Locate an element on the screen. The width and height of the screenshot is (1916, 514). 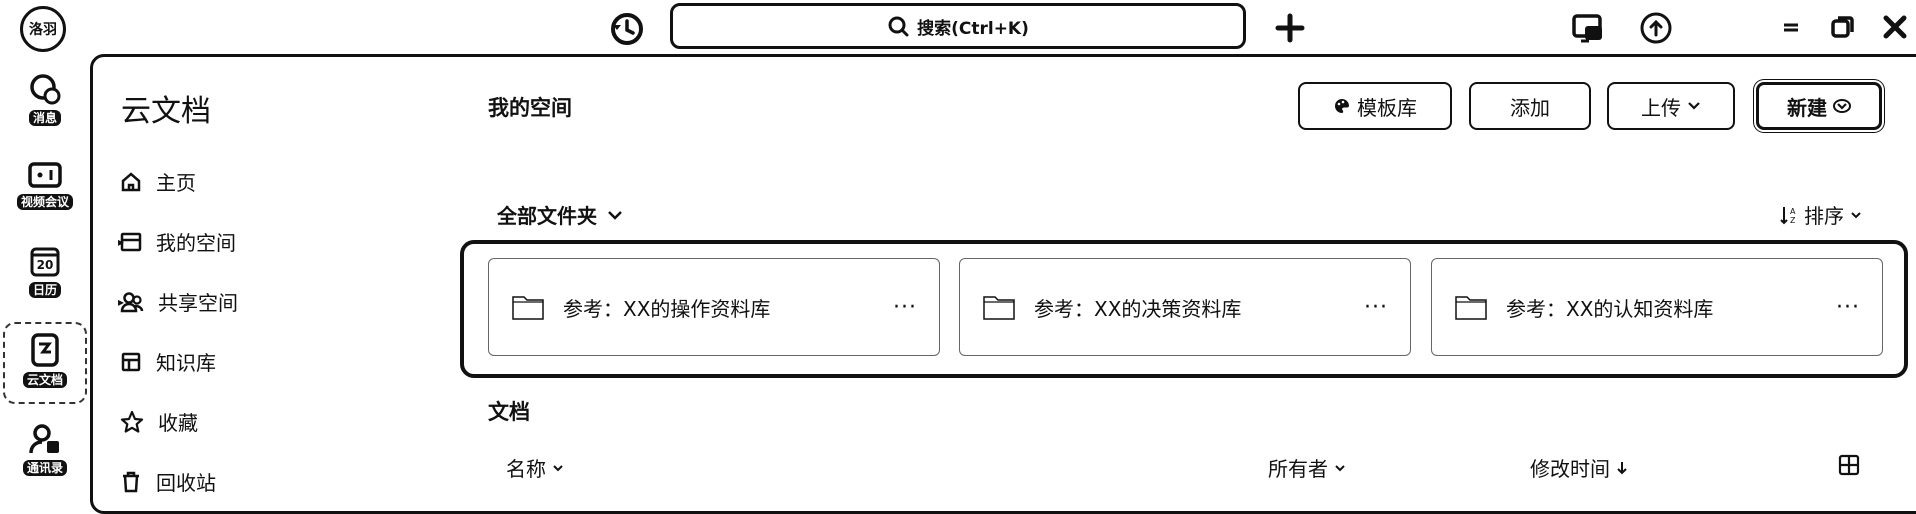
template-library-button: 模板库 is located at coordinates (1375, 106).